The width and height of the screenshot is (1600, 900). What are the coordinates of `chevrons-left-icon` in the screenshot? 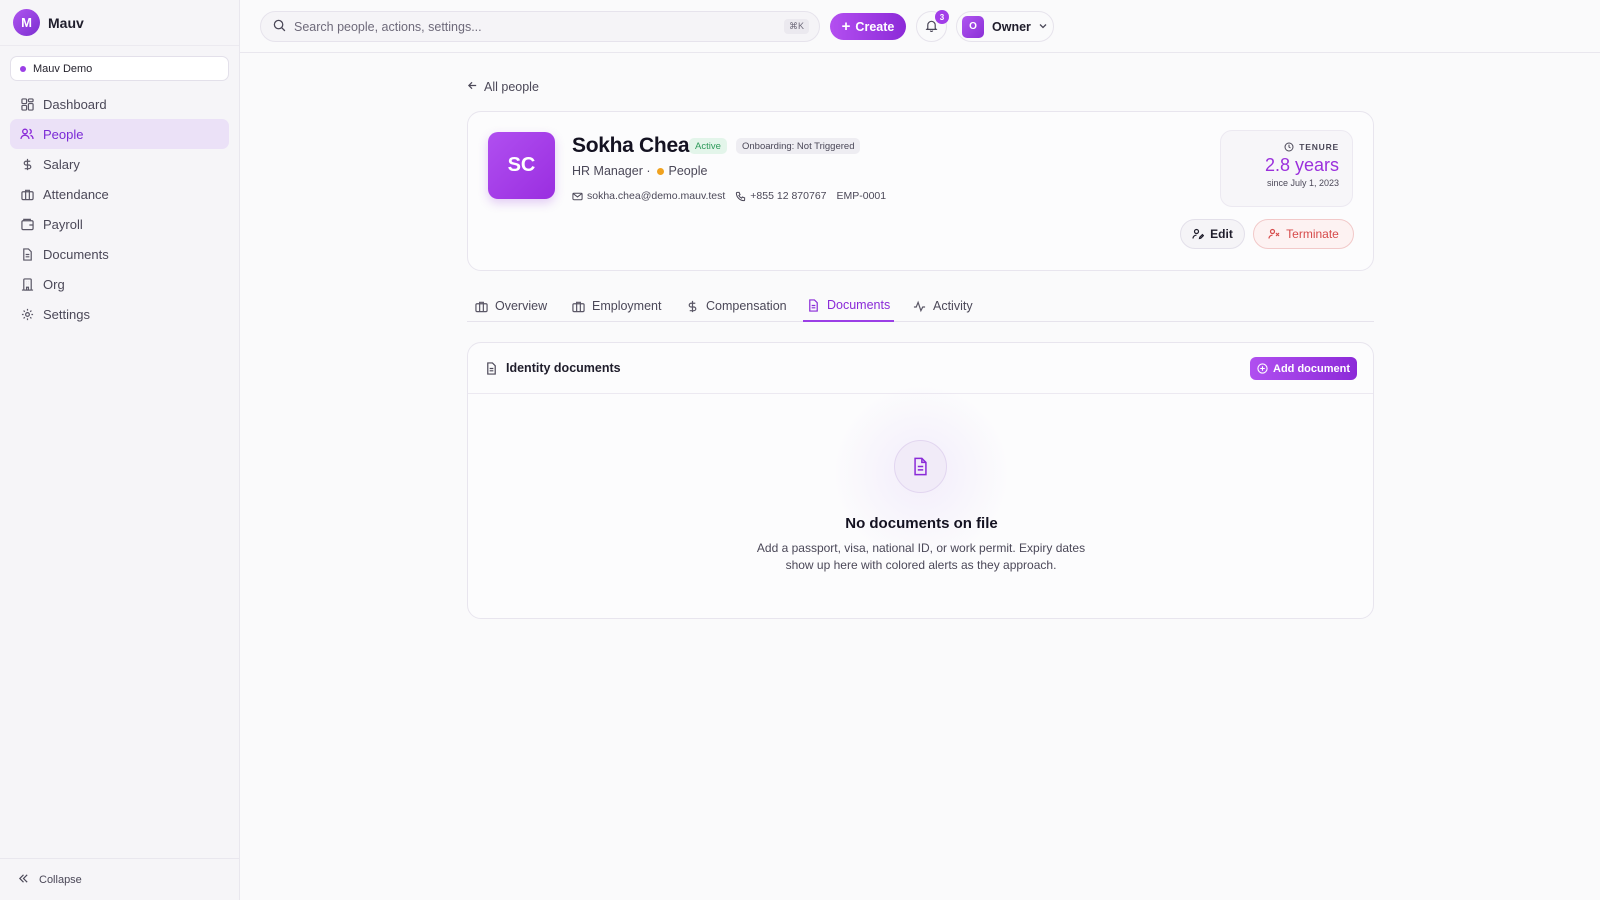 It's located at (23, 880).